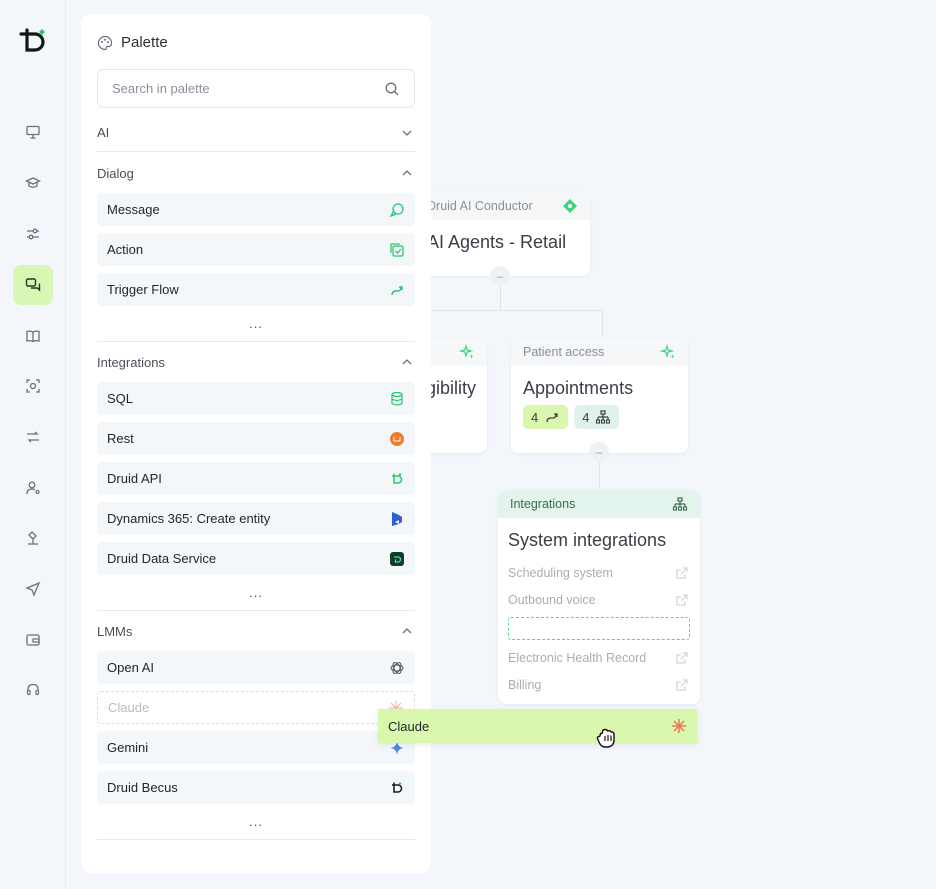 This screenshot has width=936, height=889. I want to click on palette-item-druid-api: Druid API, so click(256, 478).